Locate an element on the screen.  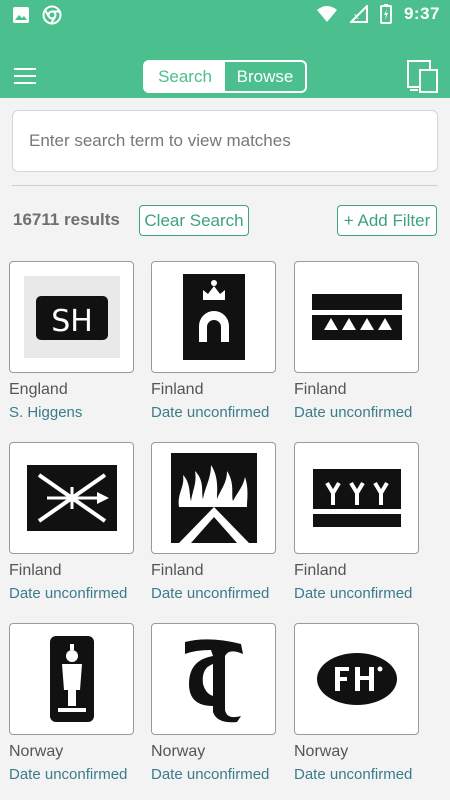
fh-oval-mark-image is located at coordinates (356, 679).